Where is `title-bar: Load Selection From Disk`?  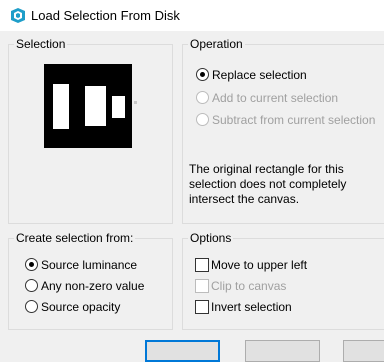 title-bar: Load Selection From Disk is located at coordinates (192, 15).